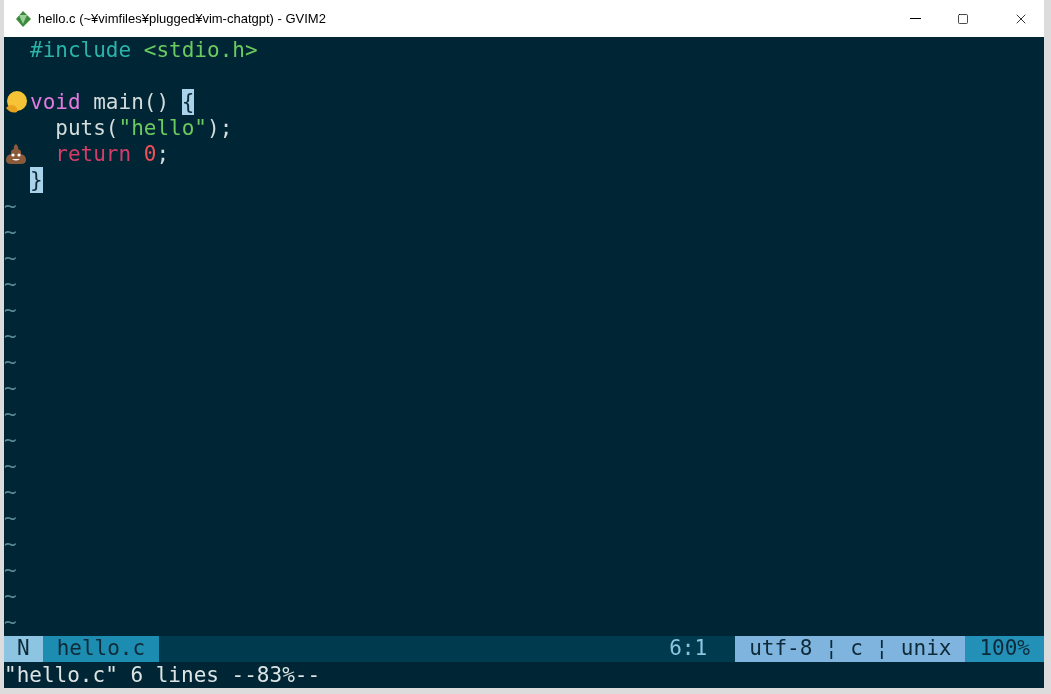 The width and height of the screenshot is (1051, 694). Describe the element at coordinates (101, 649) in the screenshot. I see `file-name: hello.c` at that location.